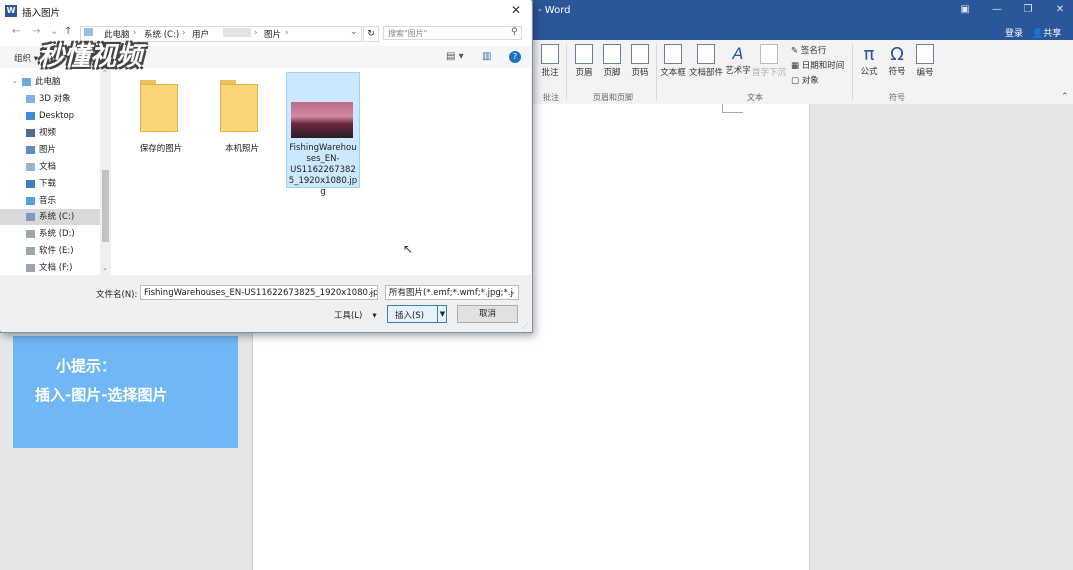 This screenshot has height=570, width=1073. Describe the element at coordinates (487, 314) in the screenshot. I see `cancel-button: 取消` at that location.